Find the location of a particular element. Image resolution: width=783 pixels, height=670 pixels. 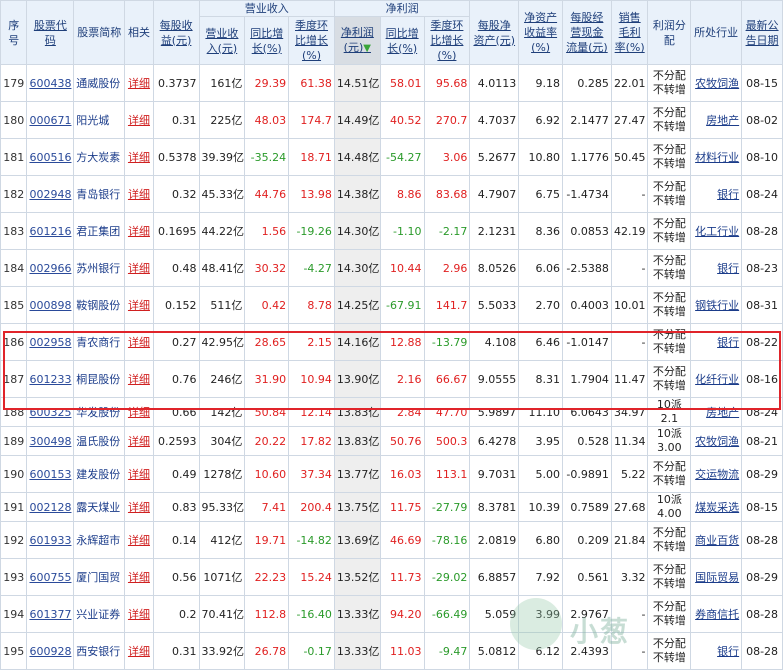

revenue-value: 70.41亿 is located at coordinates (222, 614).